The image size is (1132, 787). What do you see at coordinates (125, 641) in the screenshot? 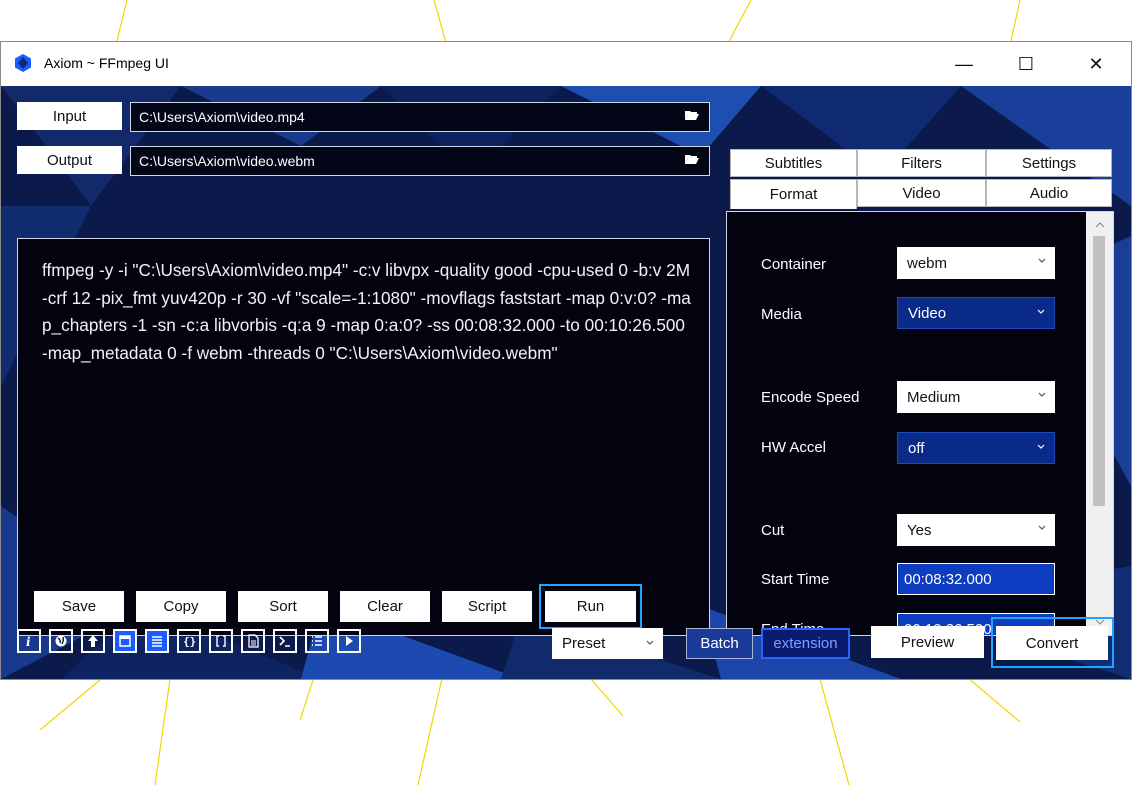
I see `window-icon` at bounding box center [125, 641].